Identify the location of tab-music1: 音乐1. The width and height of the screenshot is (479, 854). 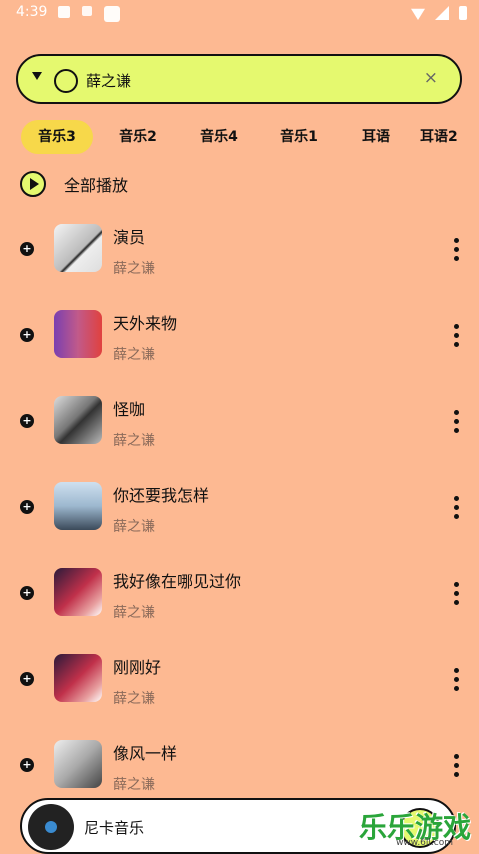
(299, 137).